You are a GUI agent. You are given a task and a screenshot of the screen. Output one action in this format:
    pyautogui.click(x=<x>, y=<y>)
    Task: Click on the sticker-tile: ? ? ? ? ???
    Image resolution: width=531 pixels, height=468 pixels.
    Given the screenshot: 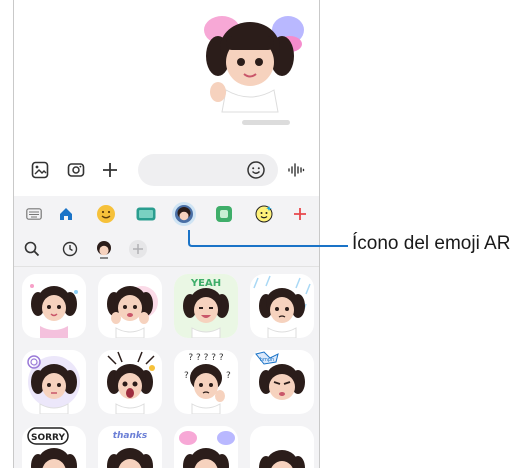 What is the action you would take?
    pyautogui.click(x=206, y=382)
    